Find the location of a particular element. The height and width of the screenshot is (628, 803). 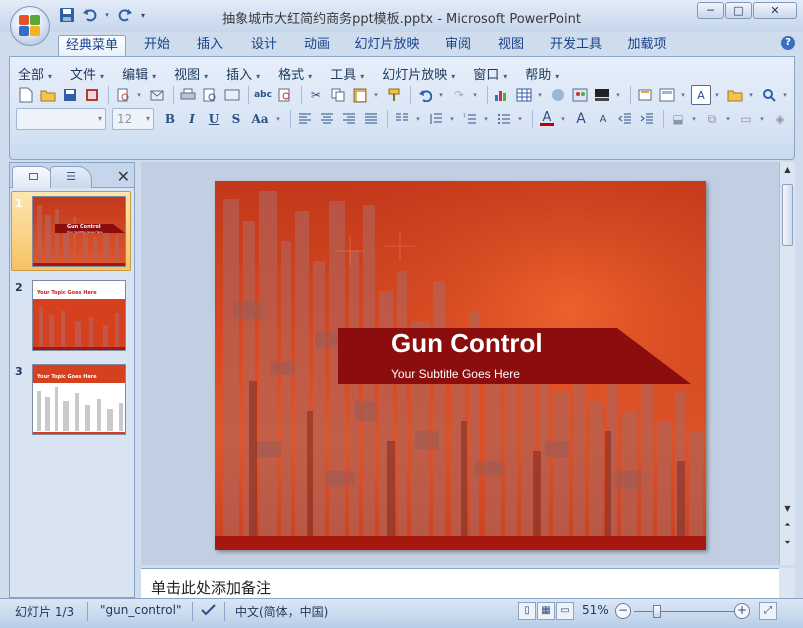

layout-dropdown-icon: ▾ is located at coordinates (683, 95).